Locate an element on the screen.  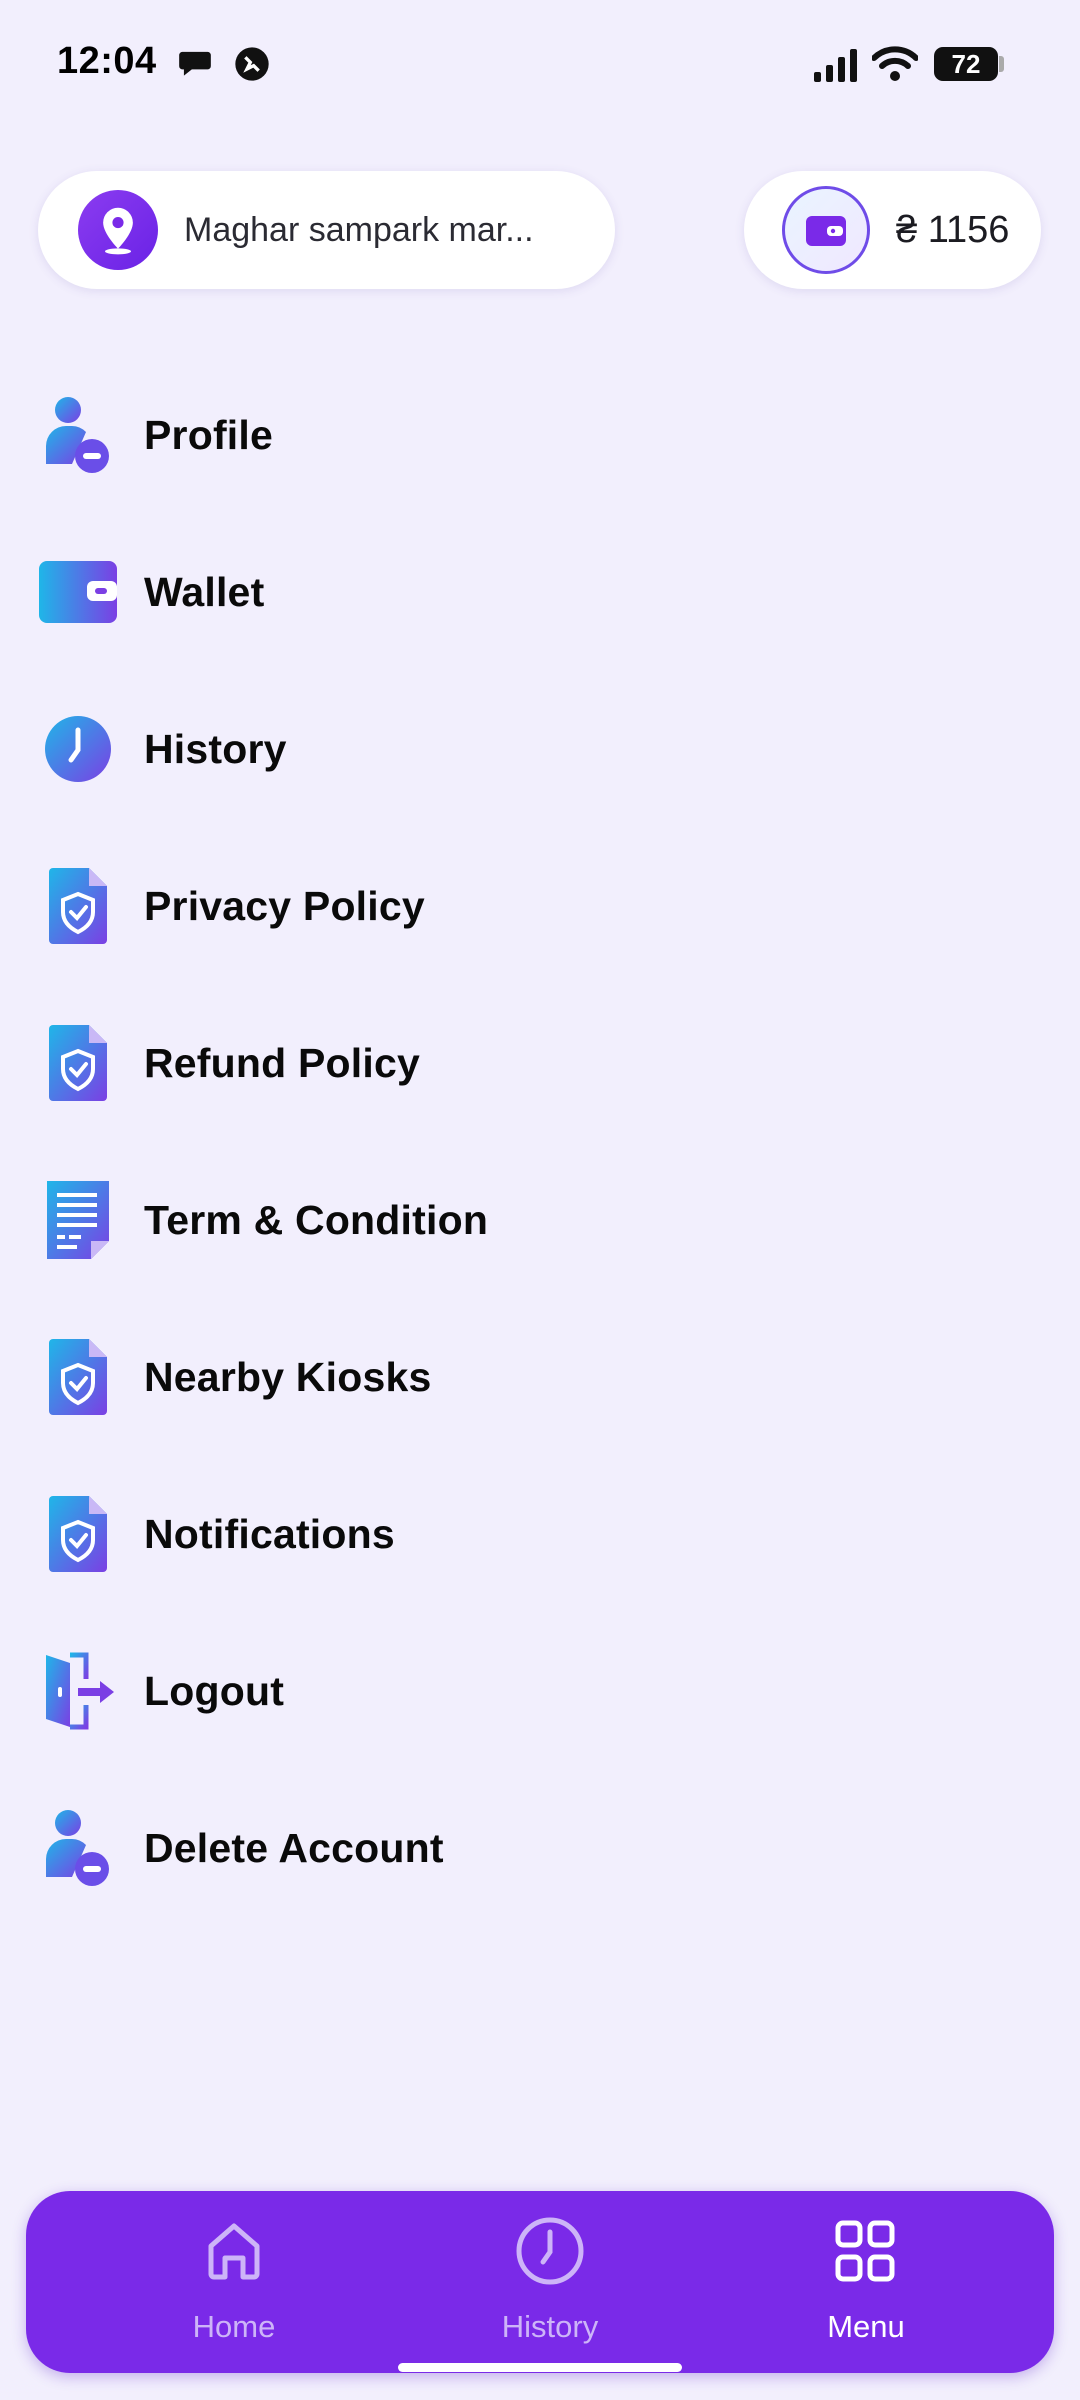
menu-item-history: History is located at coordinates (540, 749).